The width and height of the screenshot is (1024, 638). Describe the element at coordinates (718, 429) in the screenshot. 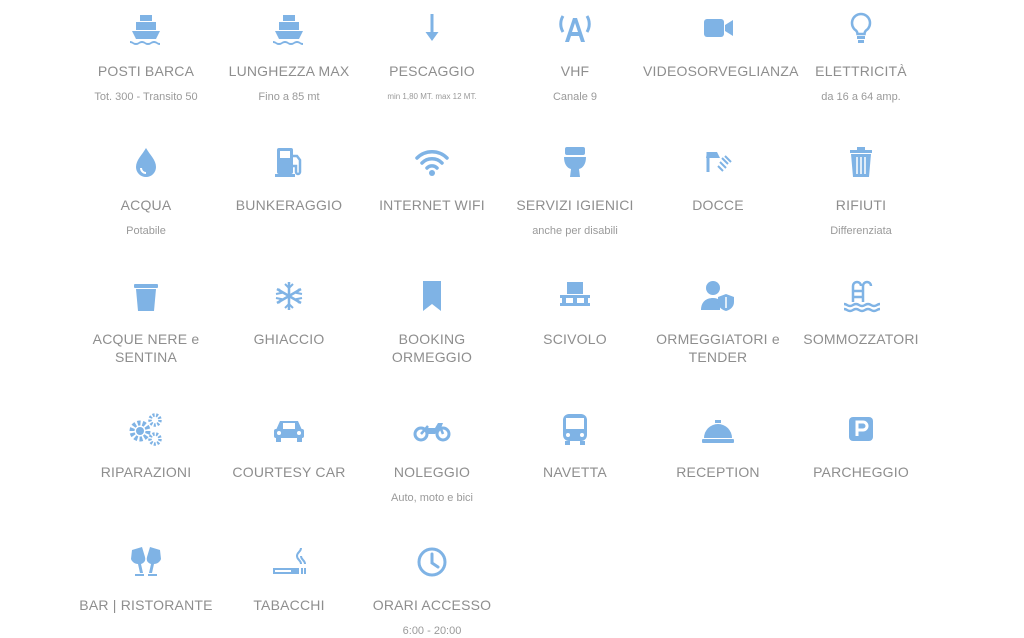

I see `concierge-bell-icon` at that location.